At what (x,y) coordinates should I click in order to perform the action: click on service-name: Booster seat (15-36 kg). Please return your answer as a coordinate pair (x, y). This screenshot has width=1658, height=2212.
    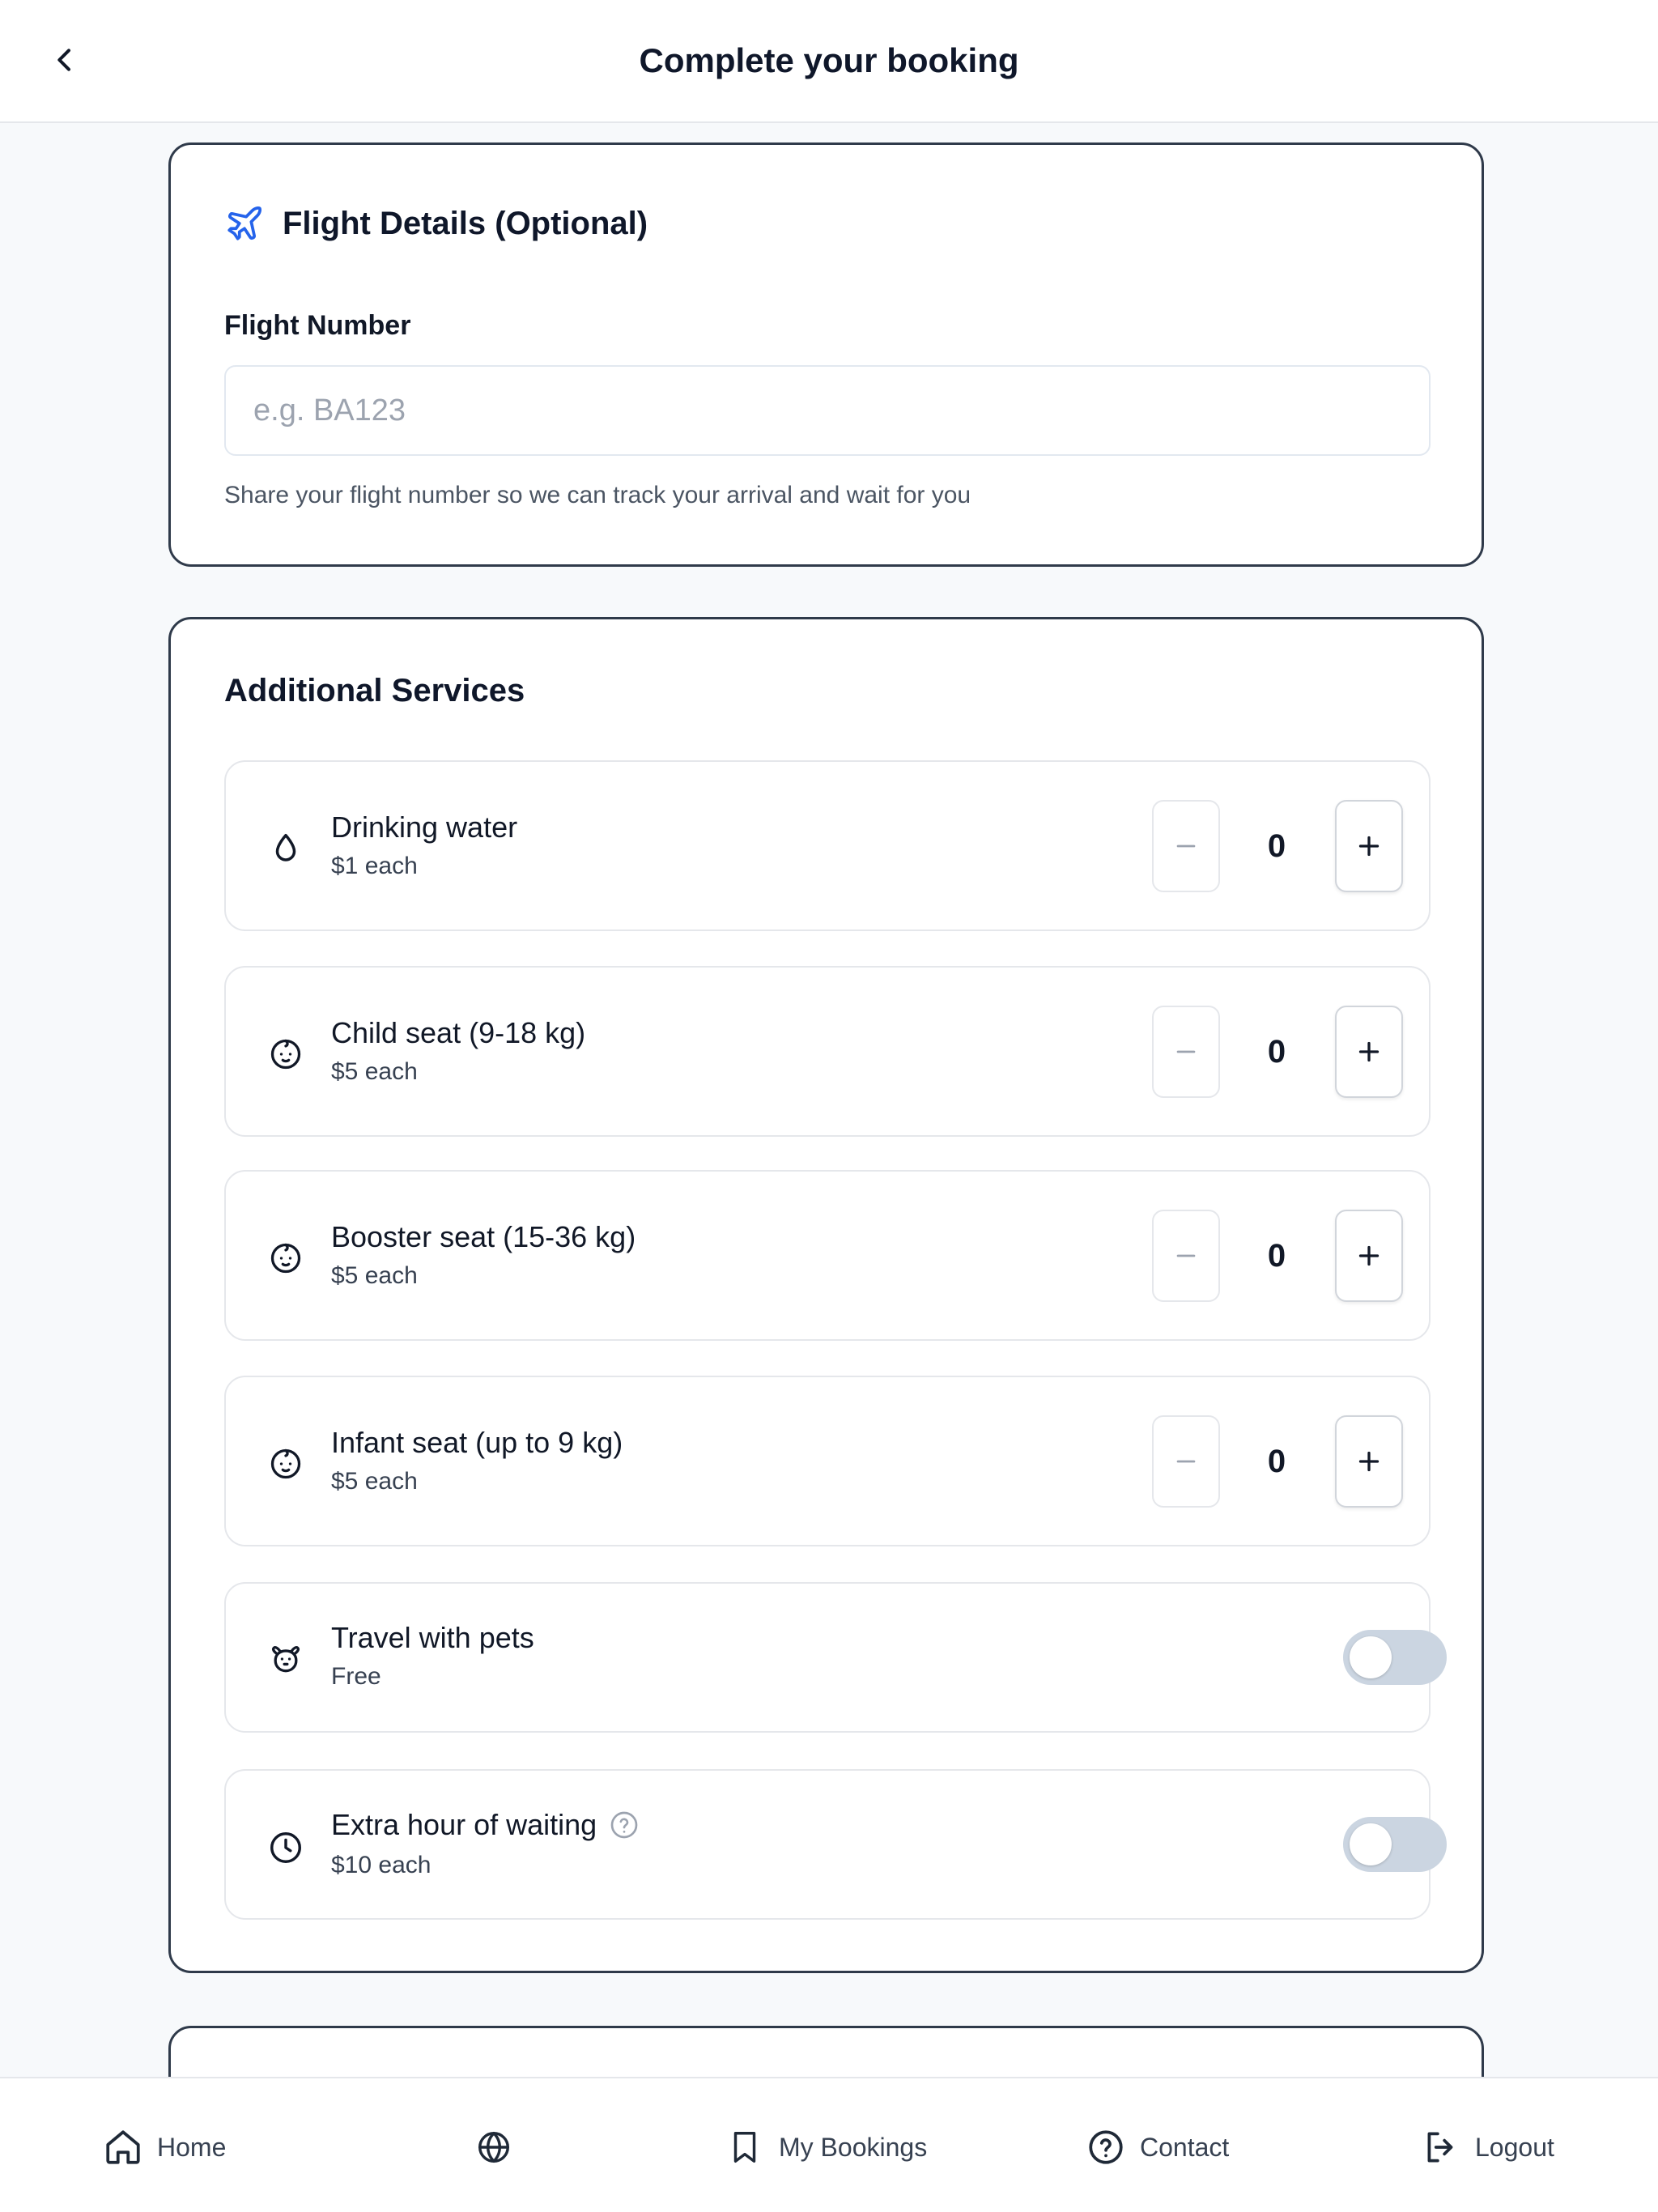
    Looking at the image, I should click on (483, 1237).